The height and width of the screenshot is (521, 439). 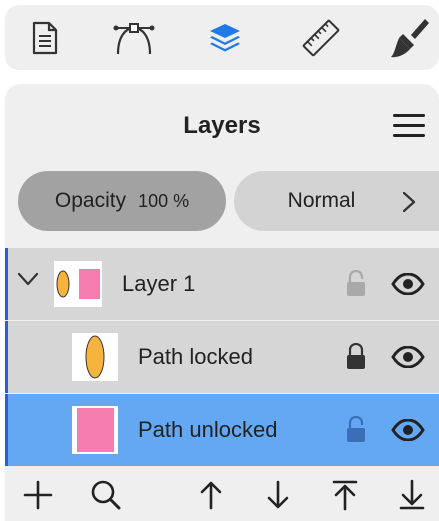 I want to click on layers-icon, so click(x=225, y=38).